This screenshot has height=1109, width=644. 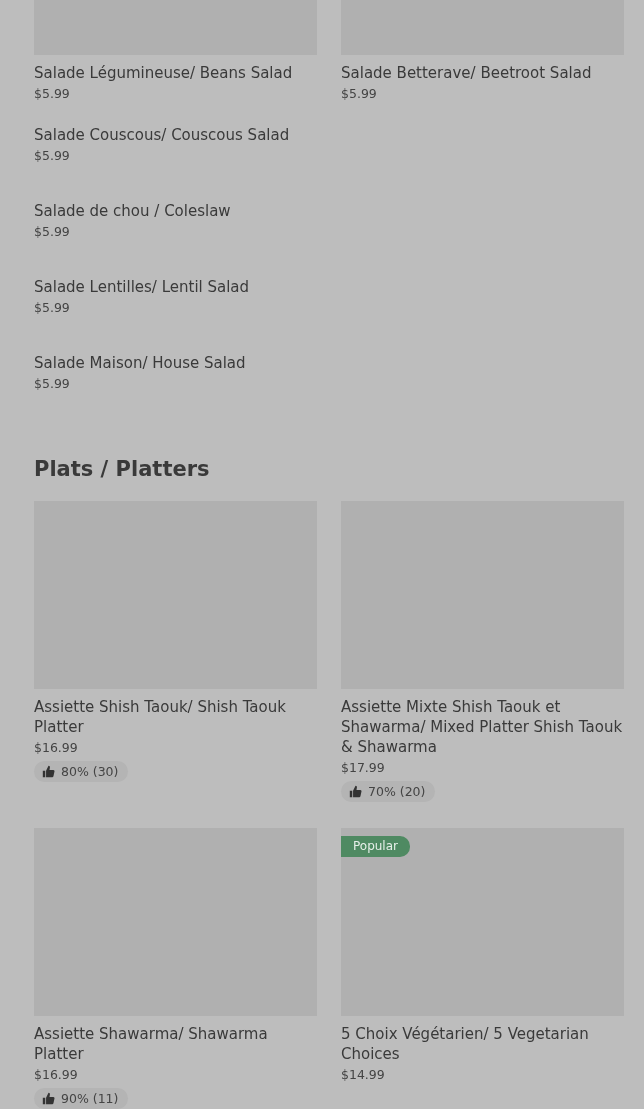 What do you see at coordinates (397, 791) in the screenshot?
I see `rating-text: 70% (20)` at bounding box center [397, 791].